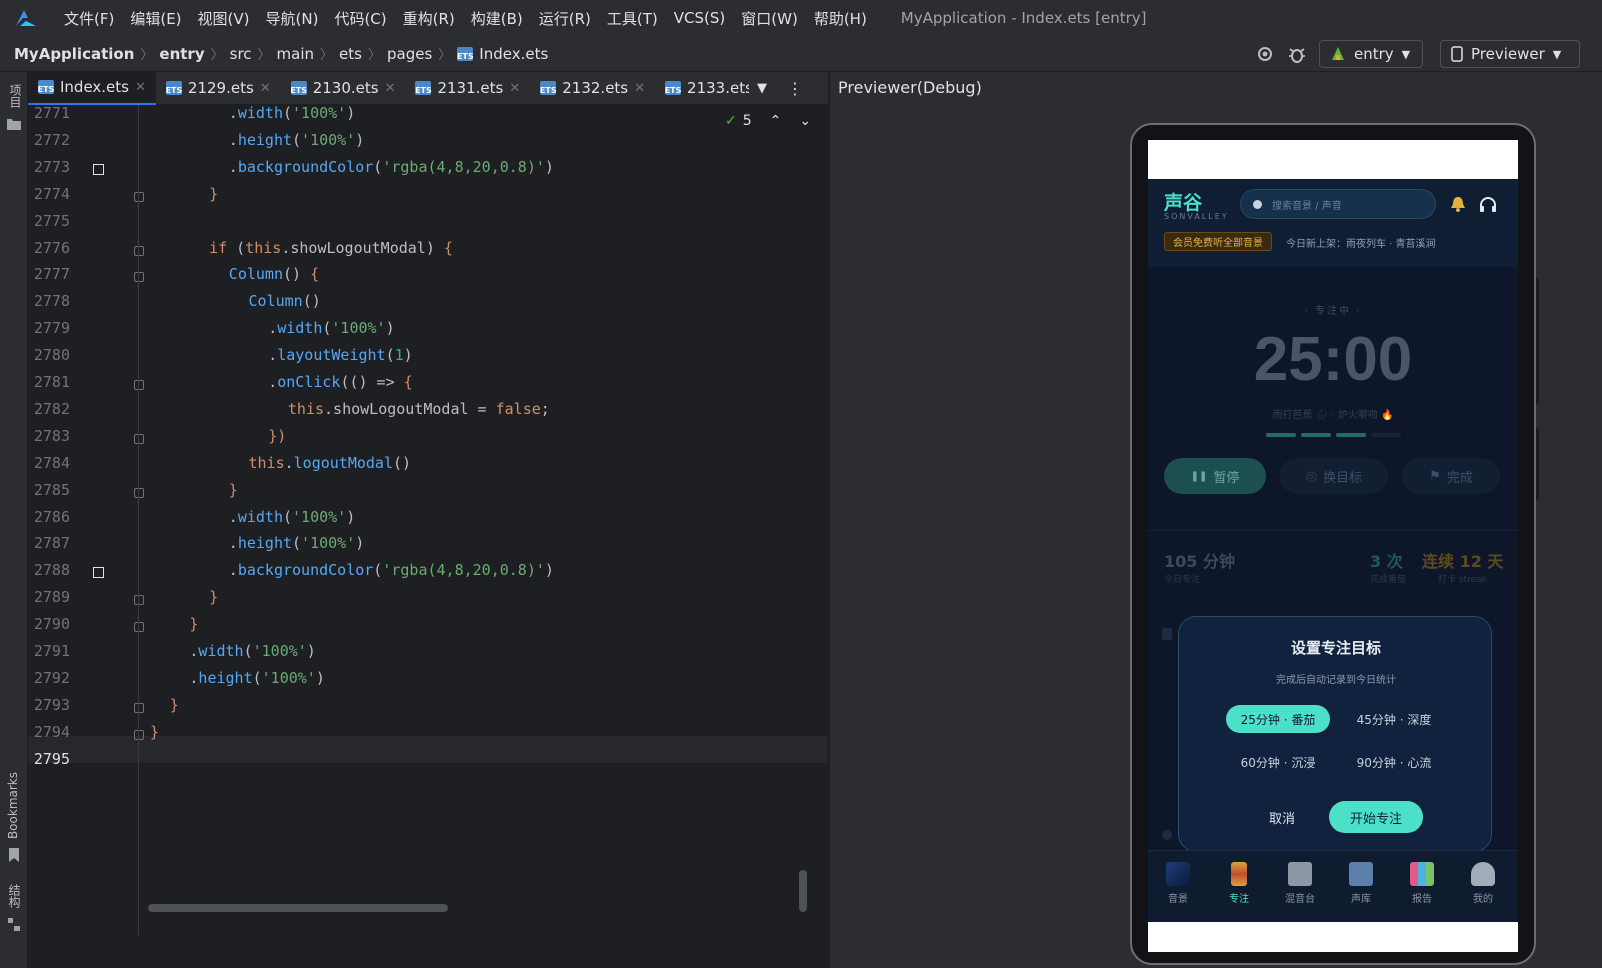 The image size is (1602, 968). What do you see at coordinates (497, 18) in the screenshot?
I see `menu-build: 构建(B)` at bounding box center [497, 18].